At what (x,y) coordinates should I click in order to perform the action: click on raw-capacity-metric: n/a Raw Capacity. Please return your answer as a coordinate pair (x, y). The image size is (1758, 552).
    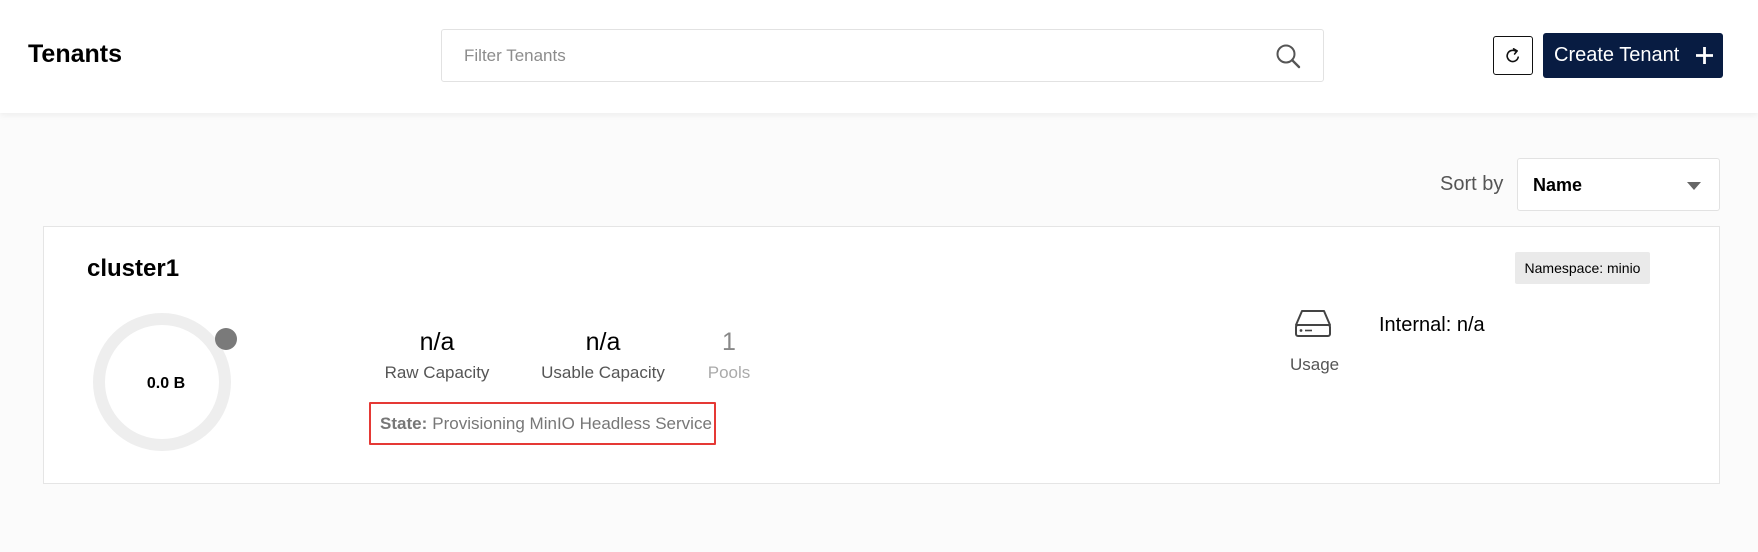
    Looking at the image, I should click on (437, 355).